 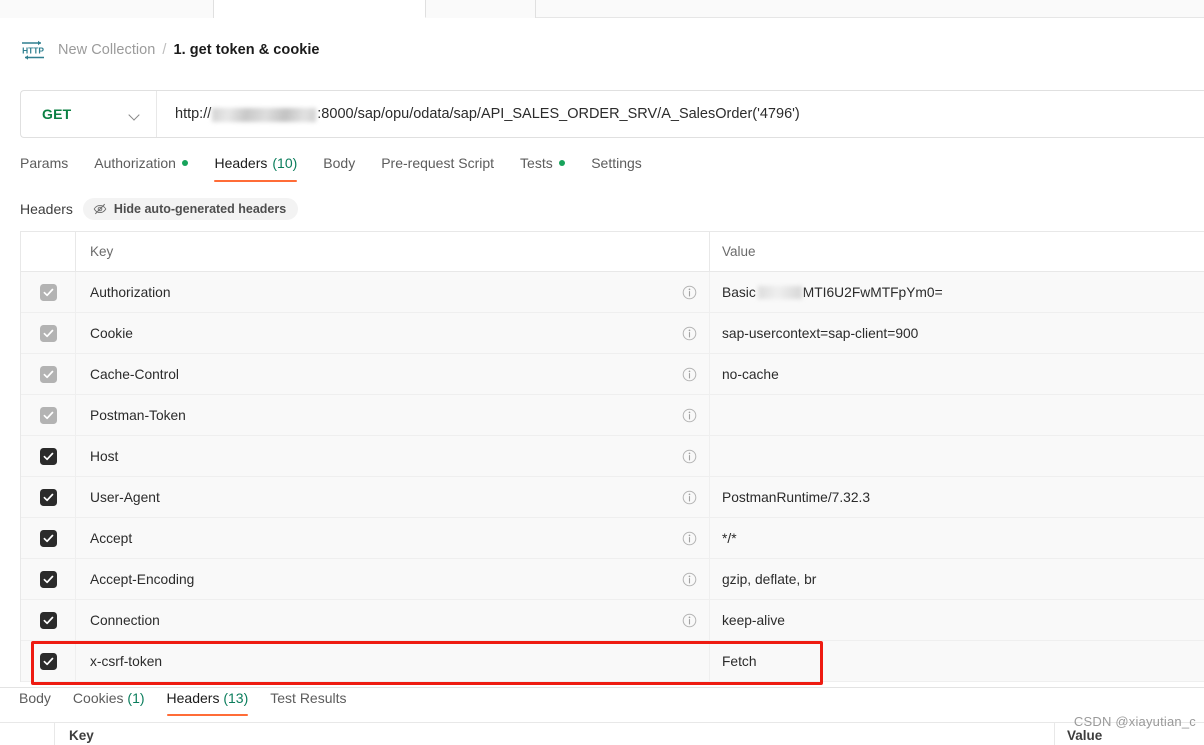 What do you see at coordinates (616, 168) in the screenshot?
I see `tab-settings: Settings` at bounding box center [616, 168].